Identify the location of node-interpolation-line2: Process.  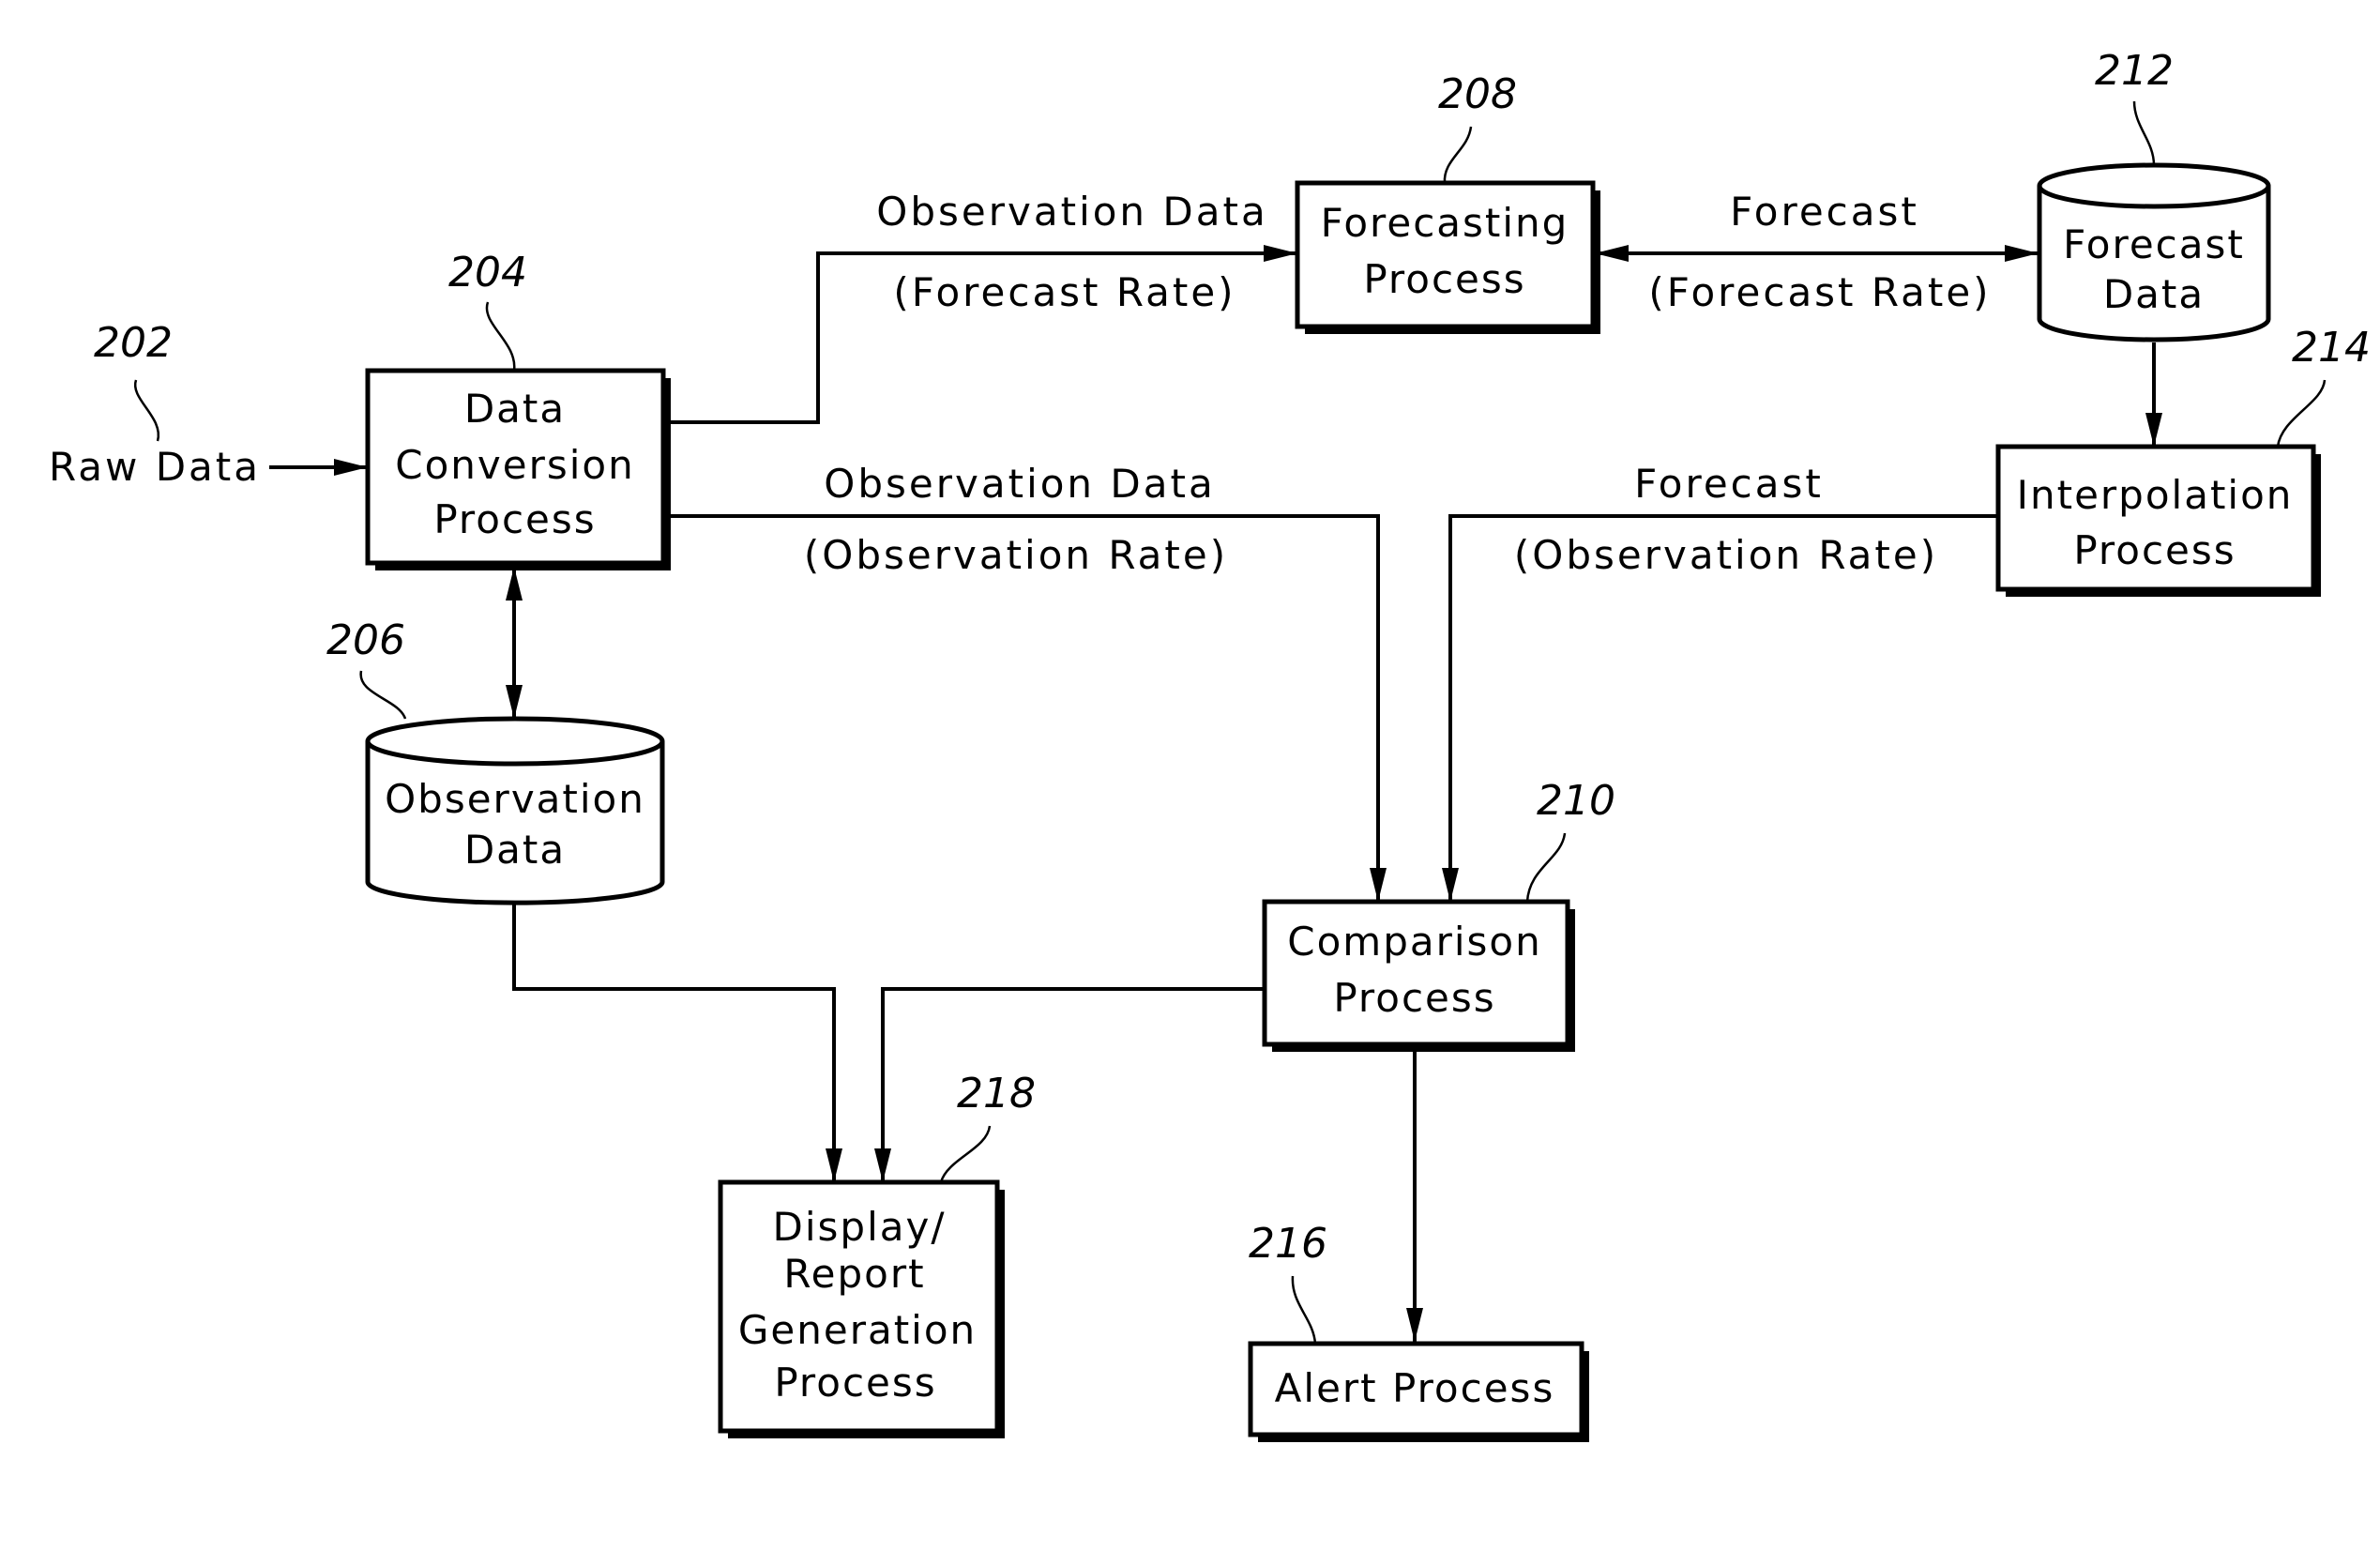
(2154, 550).